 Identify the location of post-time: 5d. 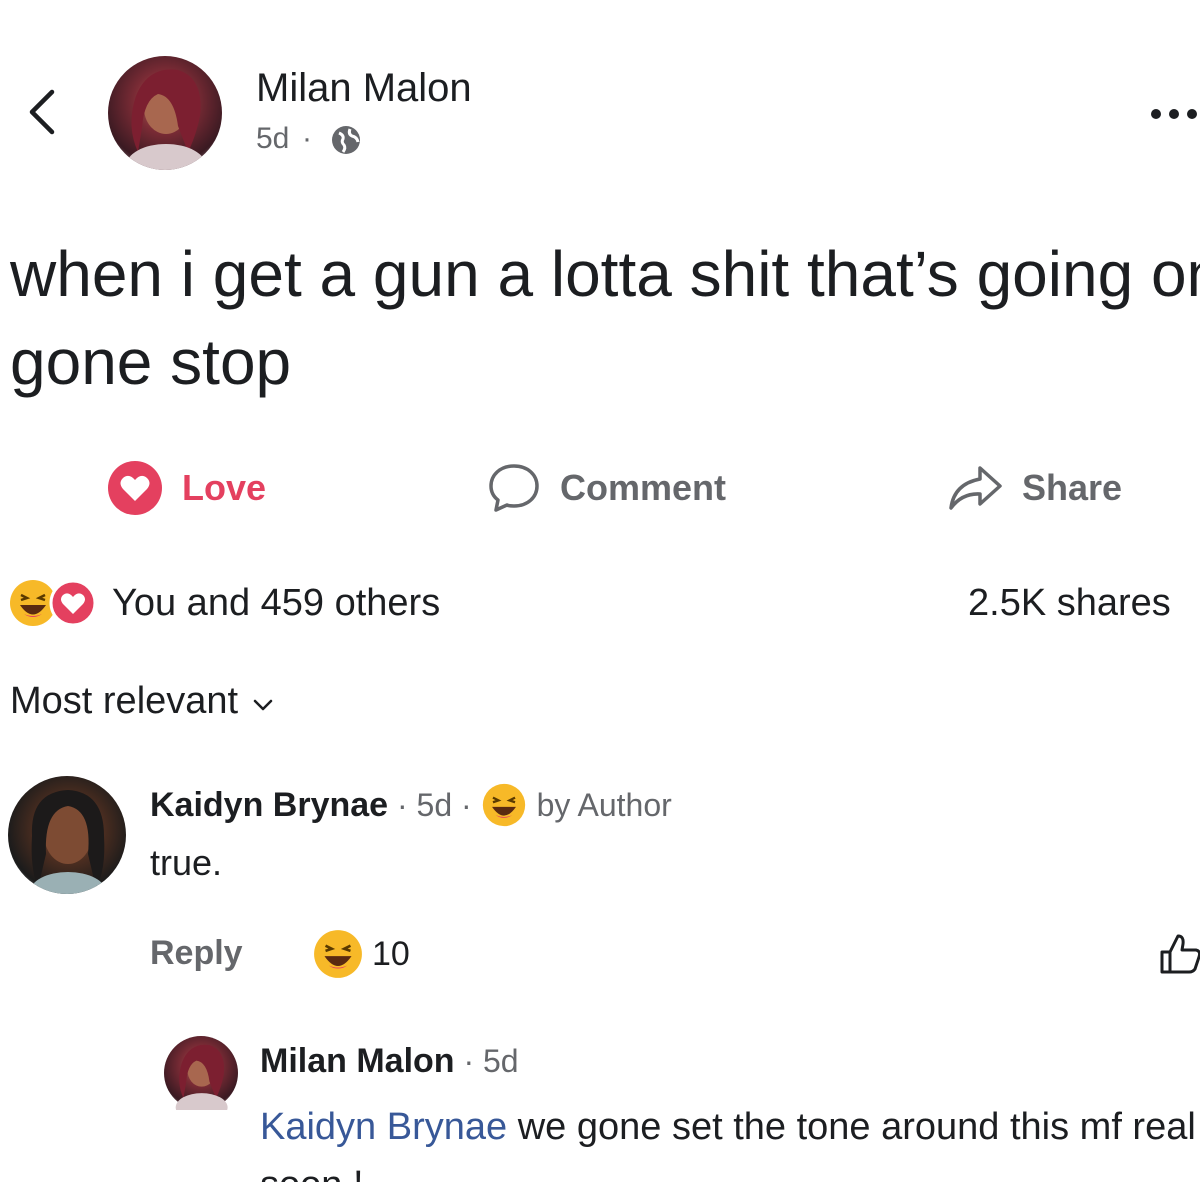
(273, 138).